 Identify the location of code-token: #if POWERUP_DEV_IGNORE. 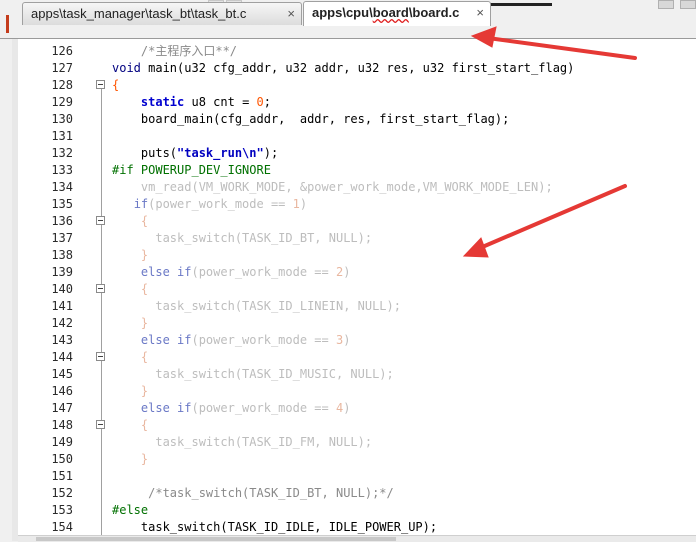
(191, 170).